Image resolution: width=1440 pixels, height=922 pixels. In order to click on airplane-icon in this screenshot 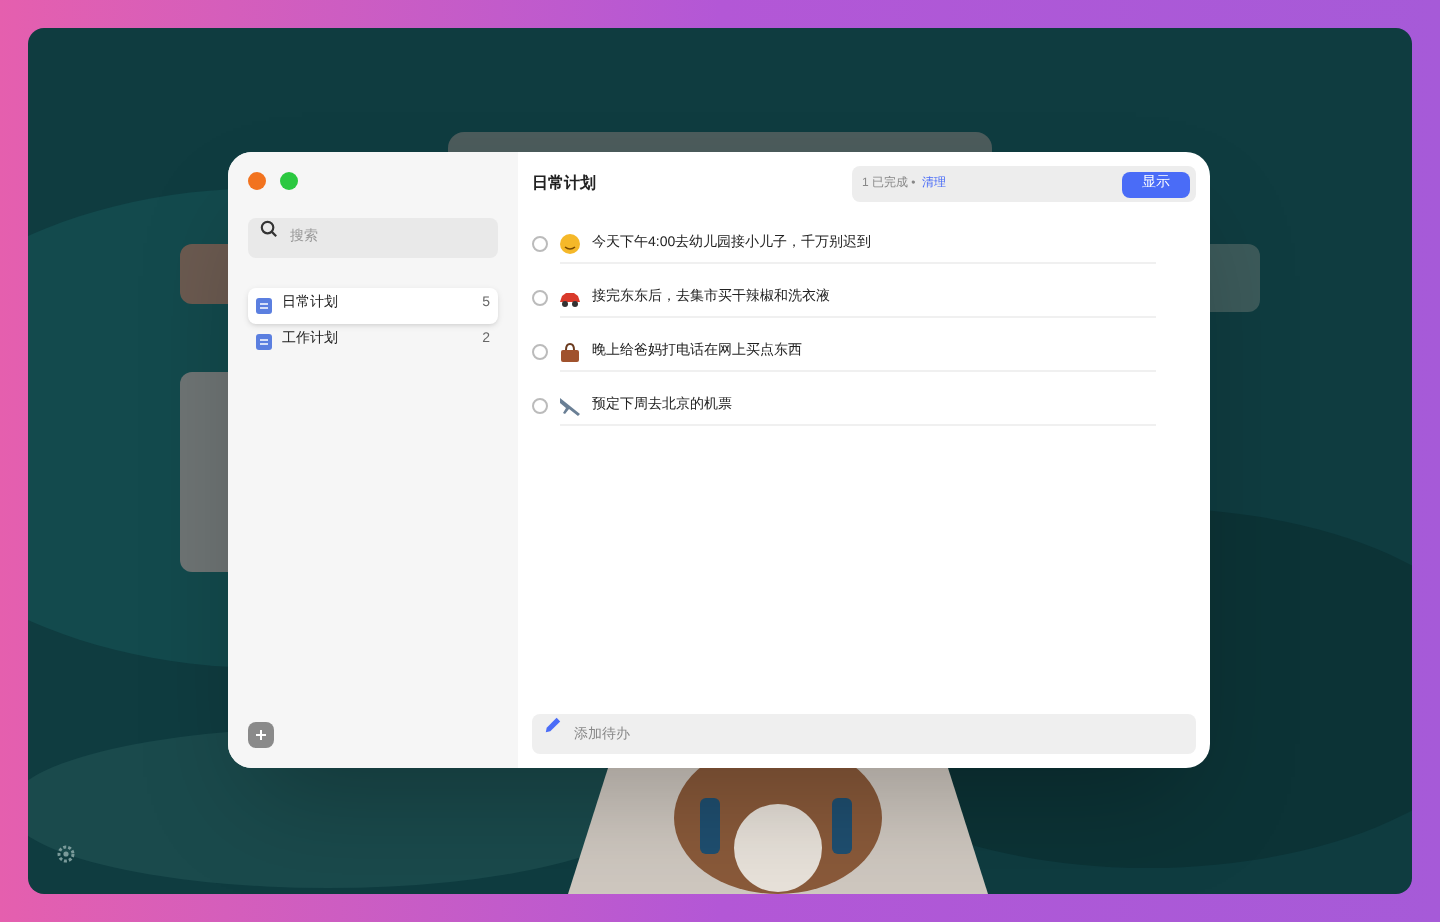, I will do `click(570, 406)`.